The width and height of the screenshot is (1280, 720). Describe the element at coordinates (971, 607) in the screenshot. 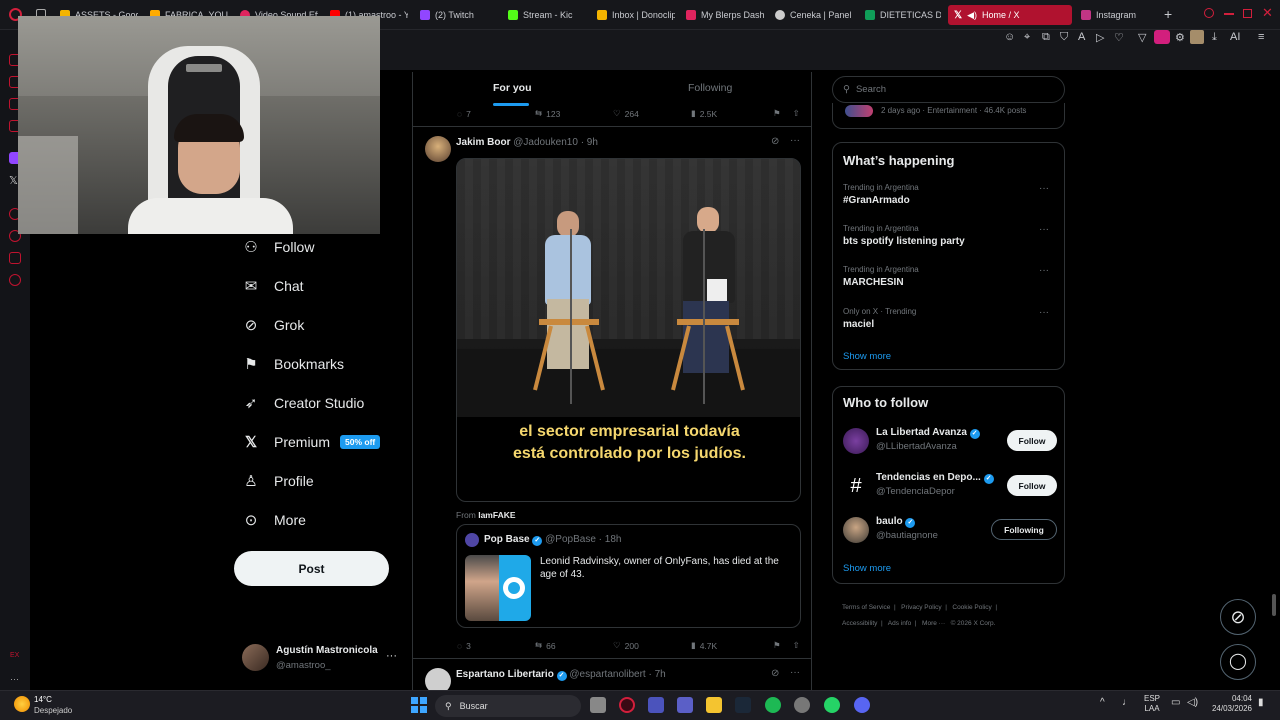

I see `cookie-link: Cookie Policy` at that location.